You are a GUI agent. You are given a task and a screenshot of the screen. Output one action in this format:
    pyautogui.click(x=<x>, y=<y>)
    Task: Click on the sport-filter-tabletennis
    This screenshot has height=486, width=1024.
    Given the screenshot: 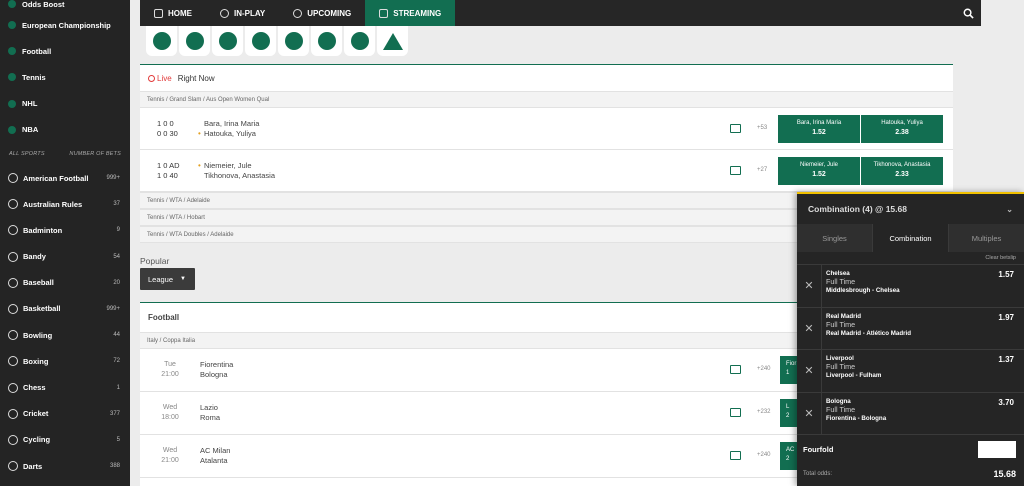 What is the action you would take?
    pyautogui.click(x=293, y=41)
    